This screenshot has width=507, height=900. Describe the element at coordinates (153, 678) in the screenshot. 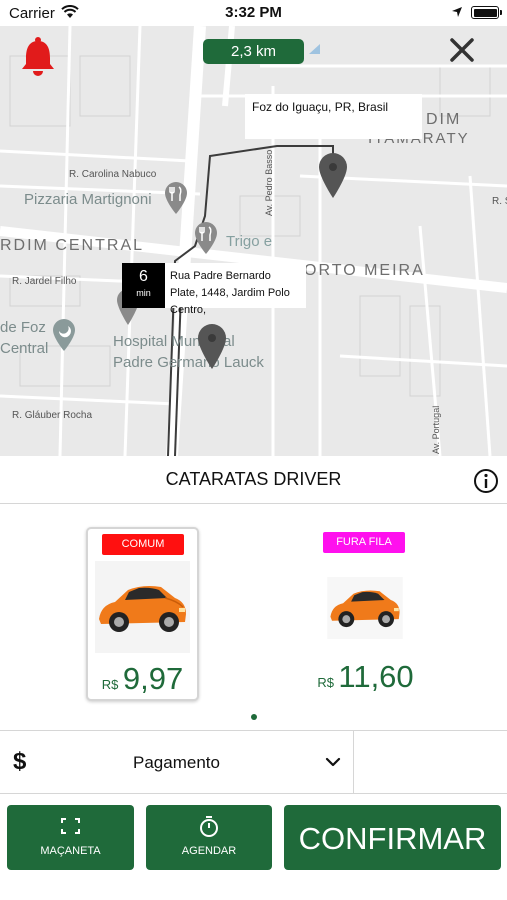

I see `price-value: 9,97` at that location.